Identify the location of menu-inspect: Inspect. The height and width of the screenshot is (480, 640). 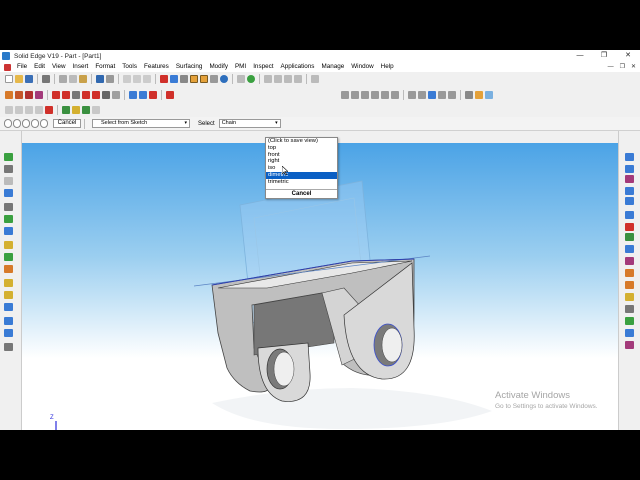
(263, 67).